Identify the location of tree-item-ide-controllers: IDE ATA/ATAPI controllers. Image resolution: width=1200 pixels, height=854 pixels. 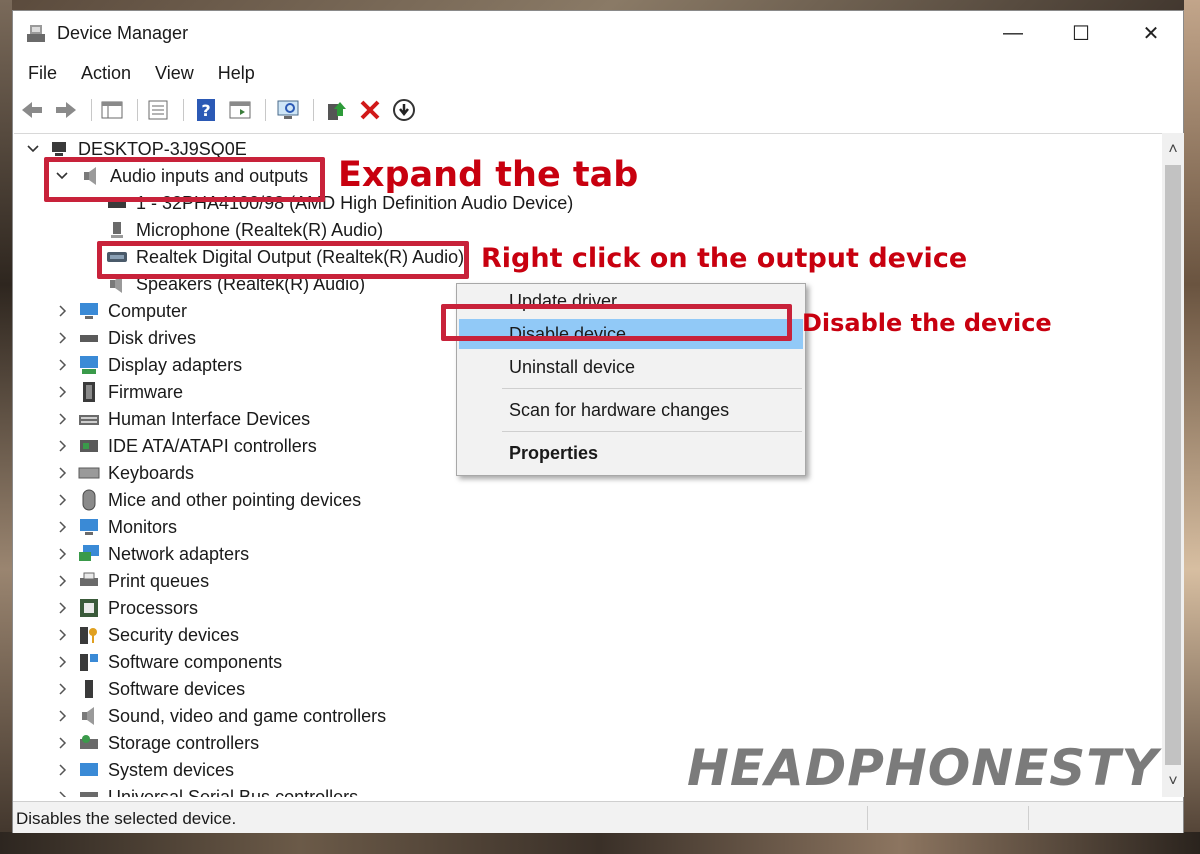
(183, 446).